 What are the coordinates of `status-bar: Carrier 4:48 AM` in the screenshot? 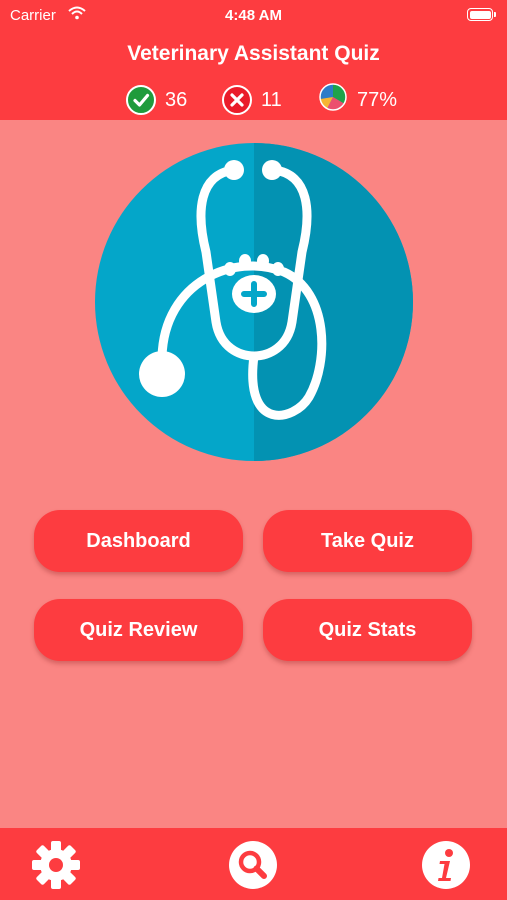 It's located at (253, 15).